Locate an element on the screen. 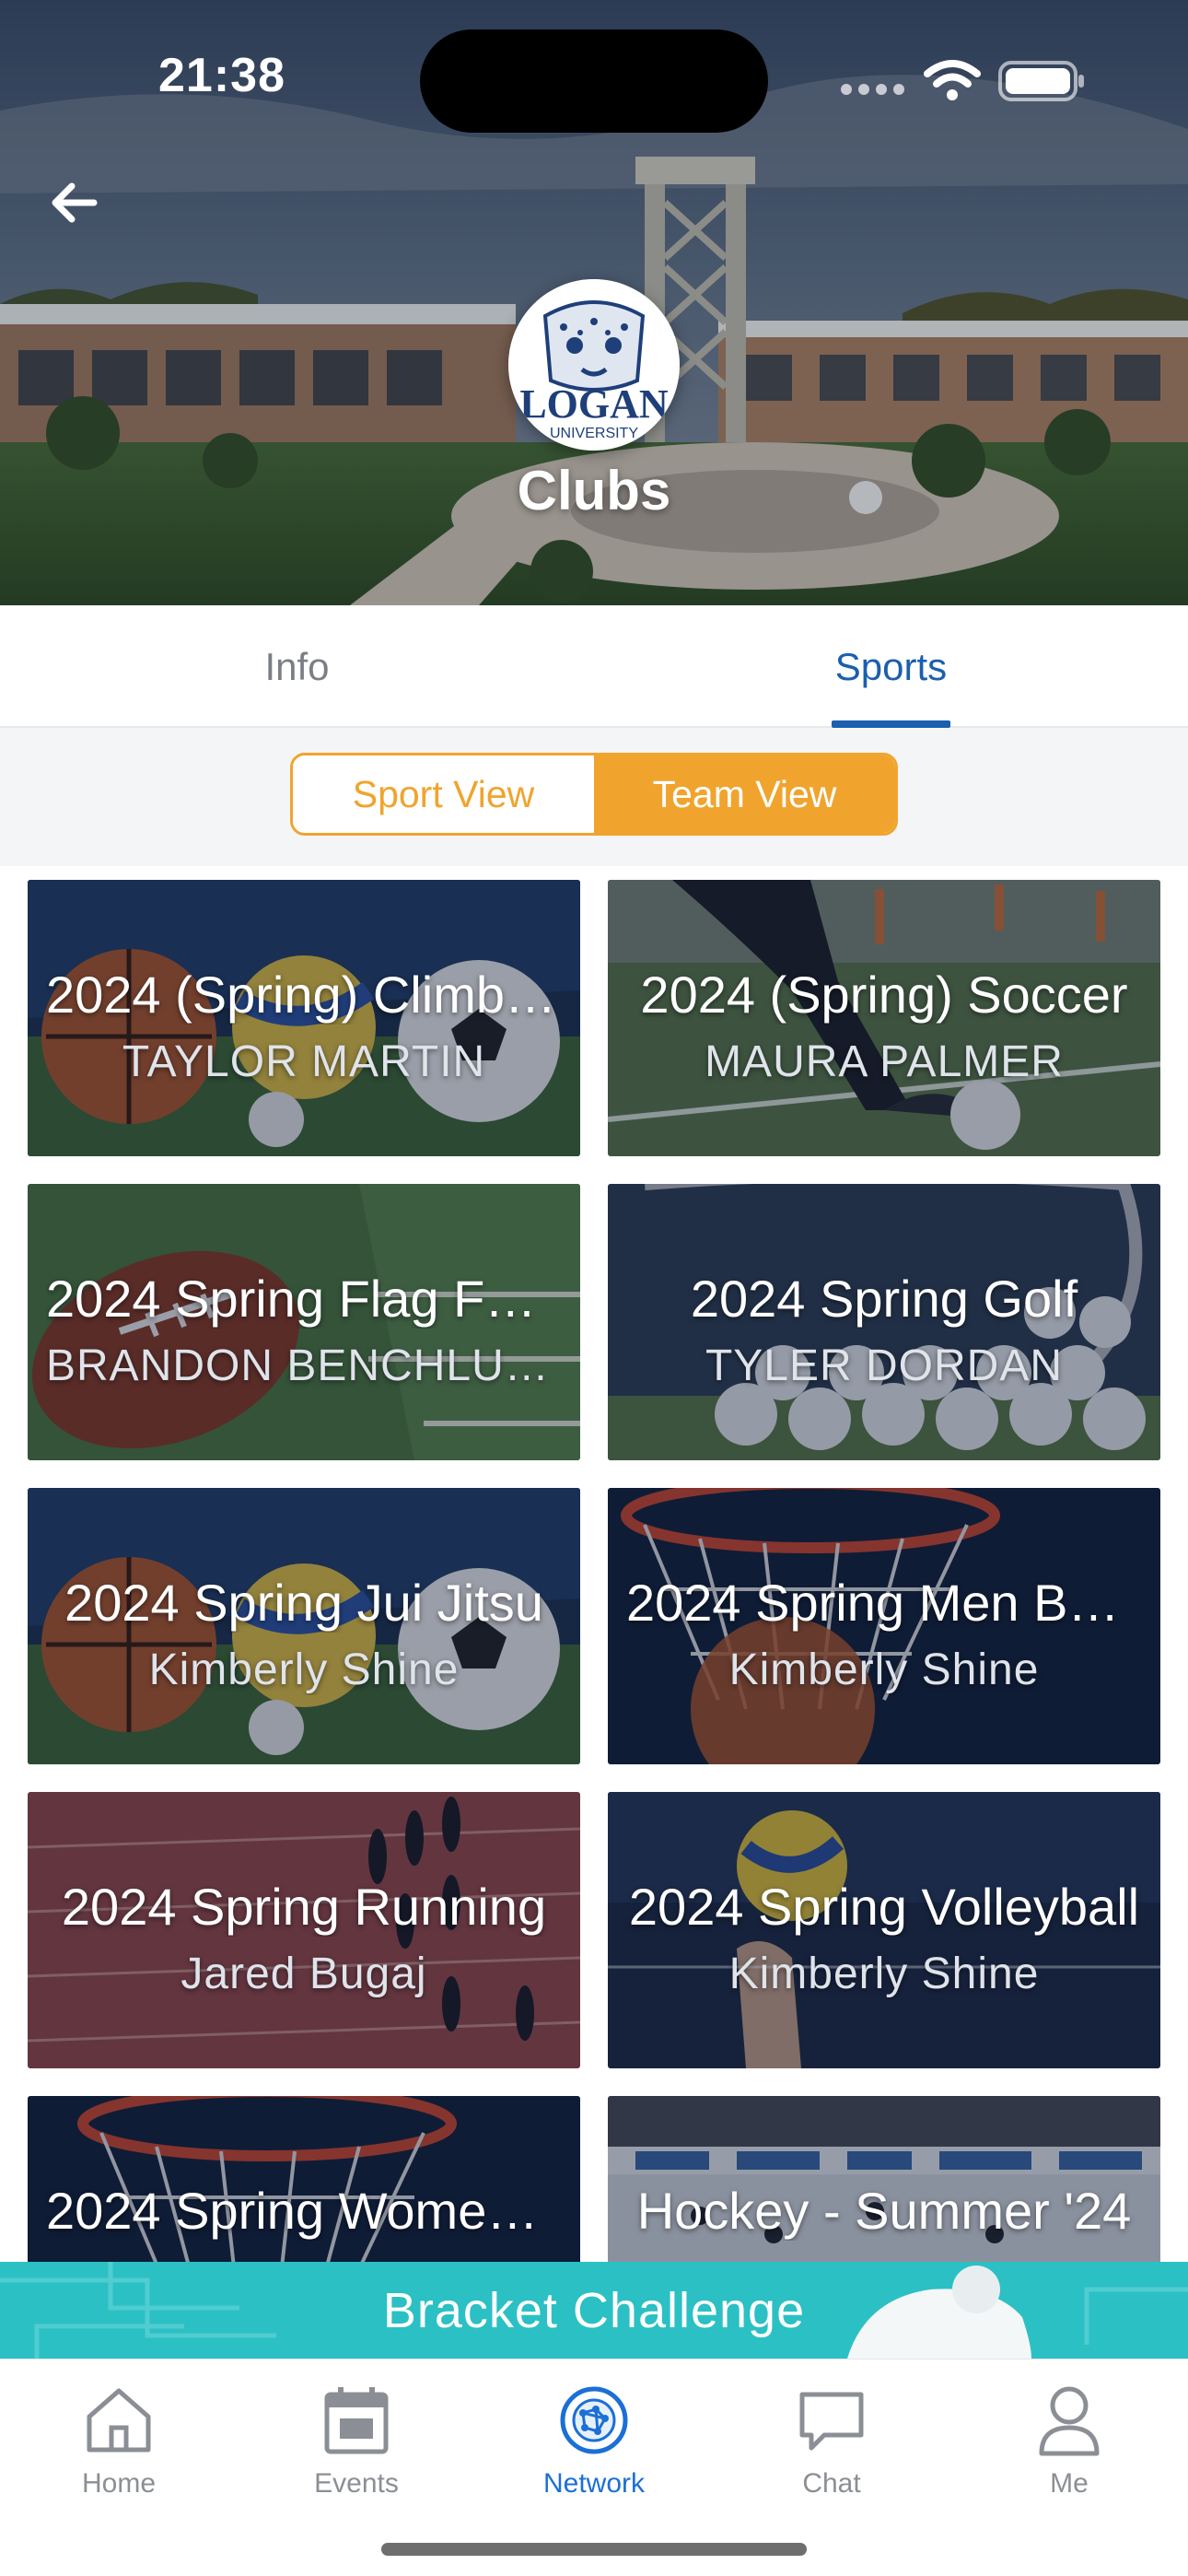 The height and width of the screenshot is (2576, 1188). team-card: Hockey - Summer '24 is located at coordinates (884, 2179).